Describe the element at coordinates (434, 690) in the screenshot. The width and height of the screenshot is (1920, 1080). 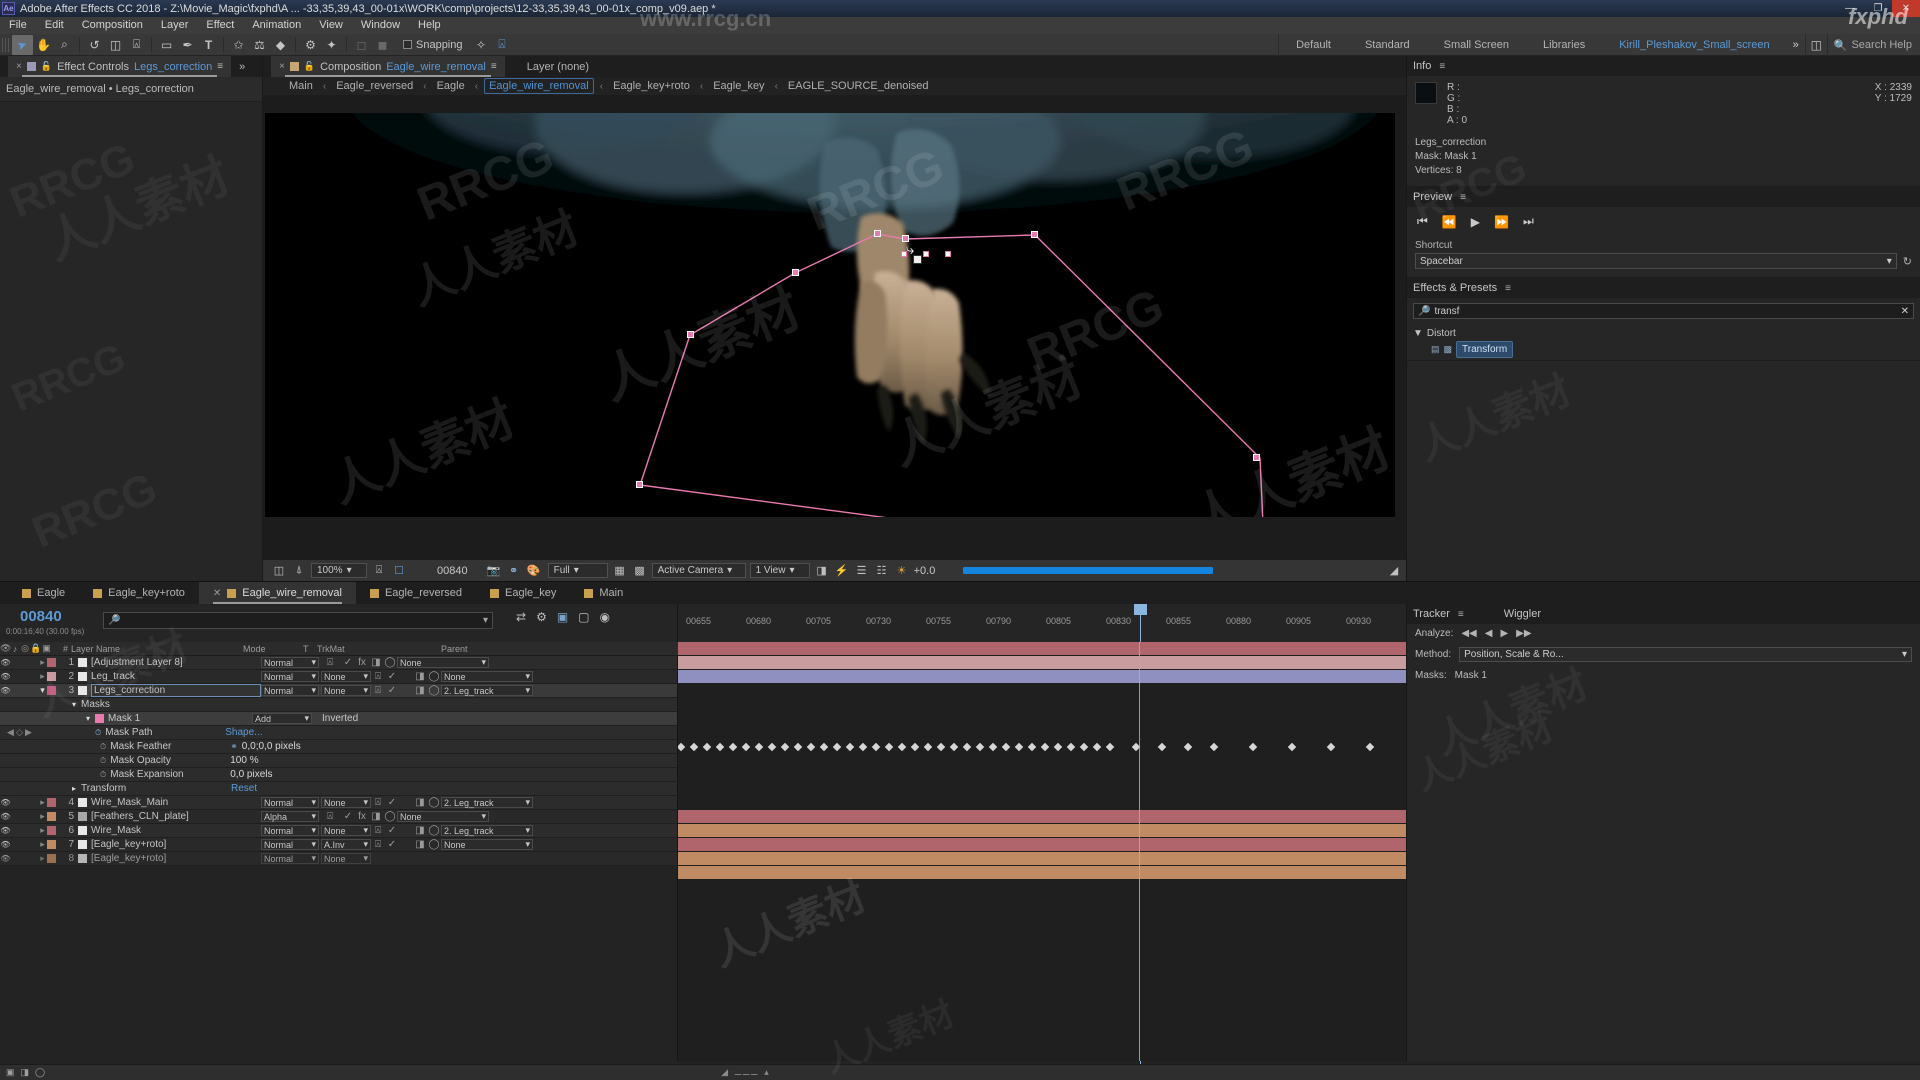
I see `switch-motionblur-3: ◯` at that location.